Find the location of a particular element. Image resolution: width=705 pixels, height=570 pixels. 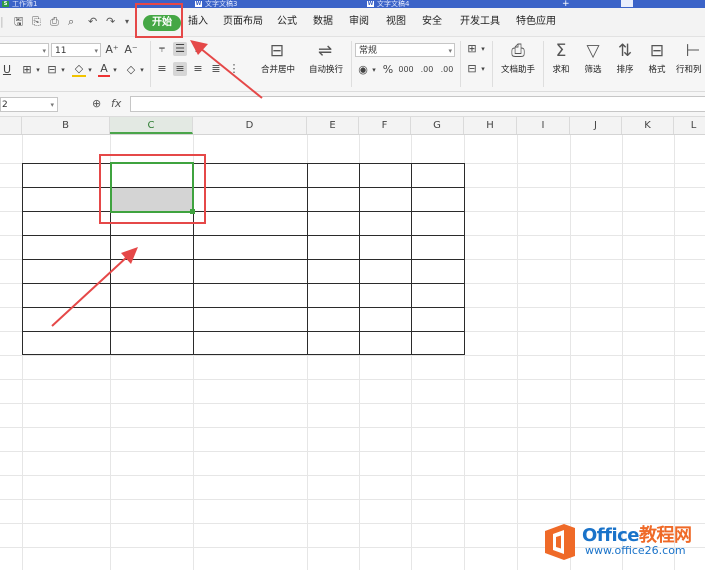

office-logo-icon is located at coordinates (560, 542).